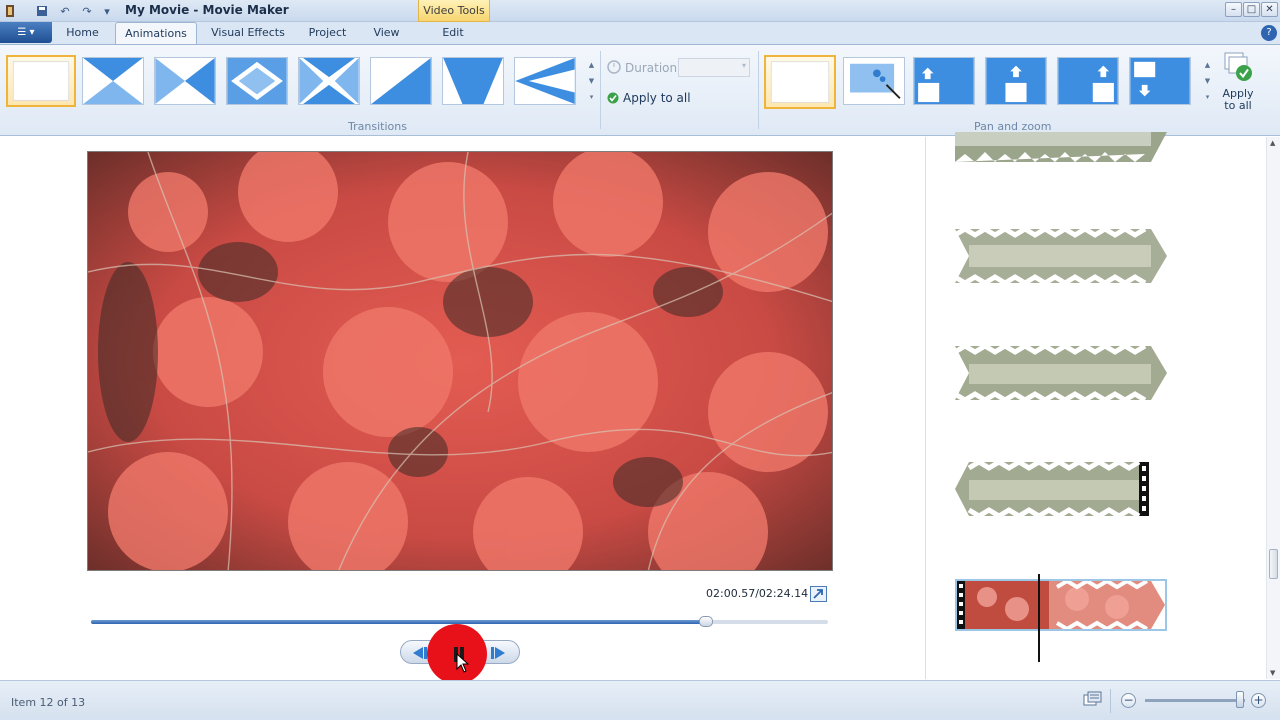 Image resolution: width=1280 pixels, height=720 pixels. What do you see at coordinates (48, 702) in the screenshot?
I see `status-item-count: Item 12 of 13` at bounding box center [48, 702].